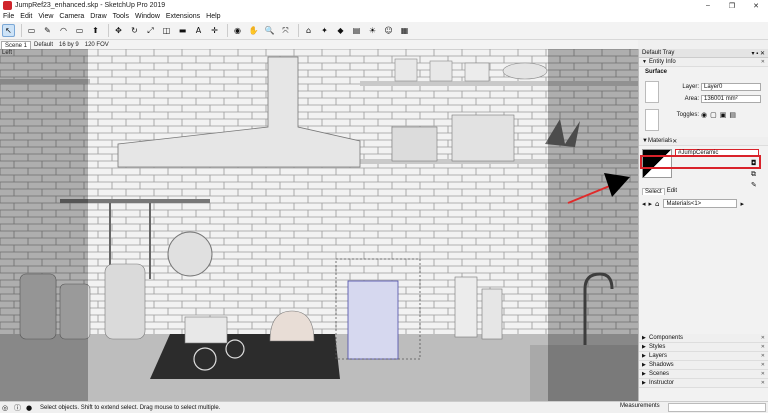 The width and height of the screenshot is (768, 413). Describe the element at coordinates (703, 383) in the screenshot. I see `instructor-header: ▶ Instructor ✕` at that location.